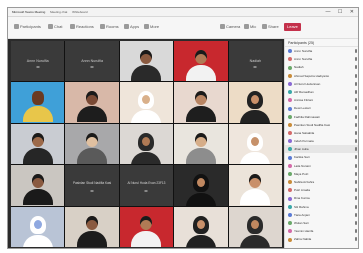 The width and height of the screenshot is (363, 253). I want to click on participant-name: Dewi Lestari, so click(302, 108).